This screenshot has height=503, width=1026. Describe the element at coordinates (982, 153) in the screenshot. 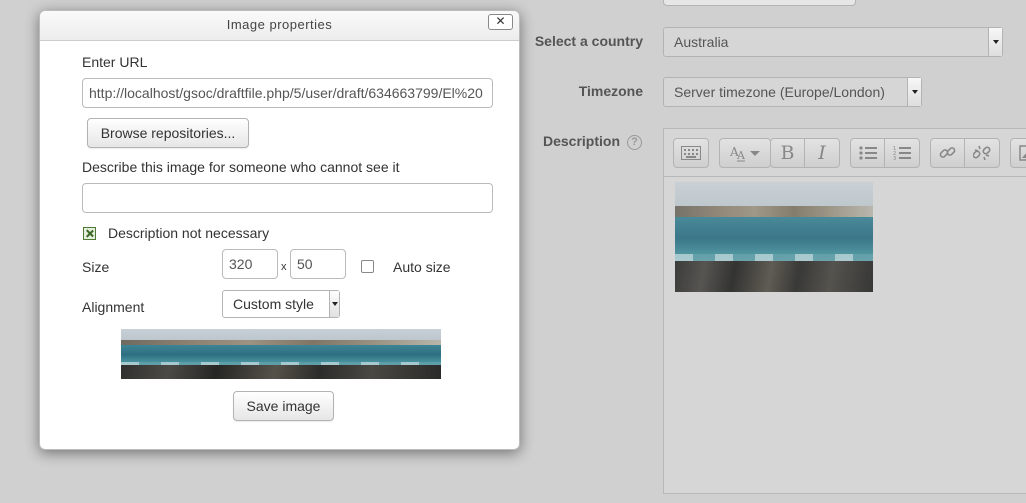

I see `unlink-icon` at that location.